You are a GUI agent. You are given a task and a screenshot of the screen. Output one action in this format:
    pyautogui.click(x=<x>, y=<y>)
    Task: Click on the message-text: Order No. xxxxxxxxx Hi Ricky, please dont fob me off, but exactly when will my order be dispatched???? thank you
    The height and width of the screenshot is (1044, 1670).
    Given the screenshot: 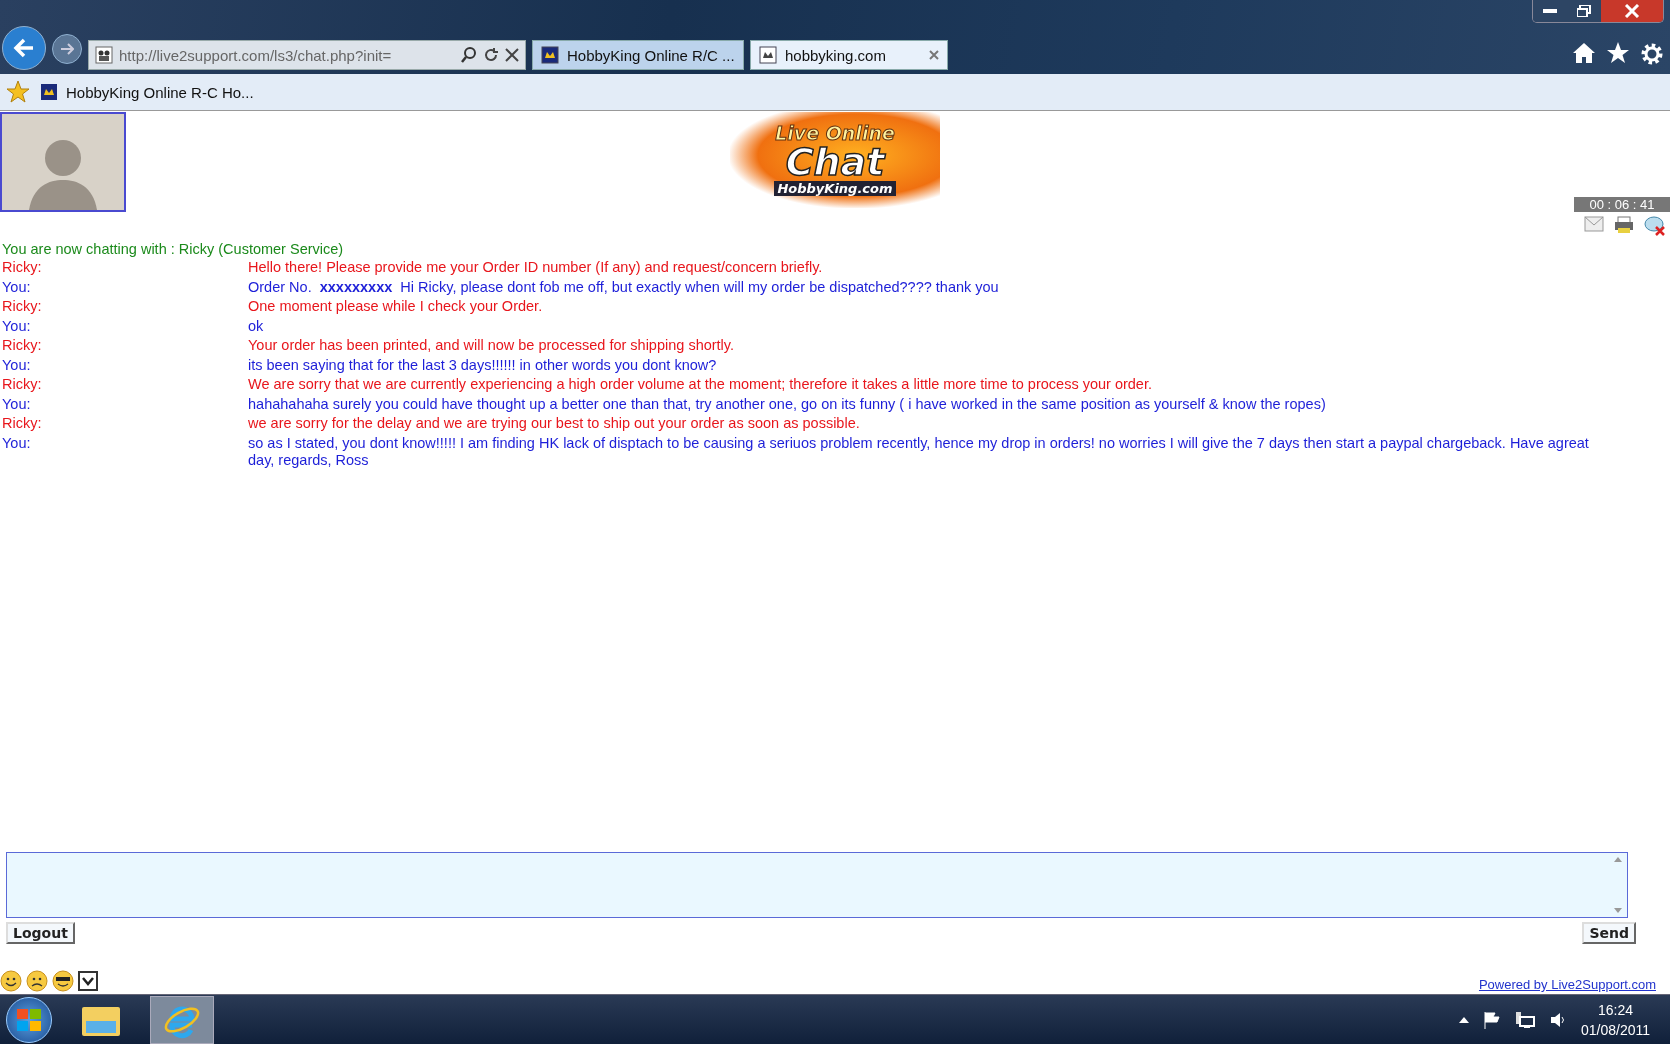 What is the action you would take?
    pyautogui.click(x=624, y=287)
    